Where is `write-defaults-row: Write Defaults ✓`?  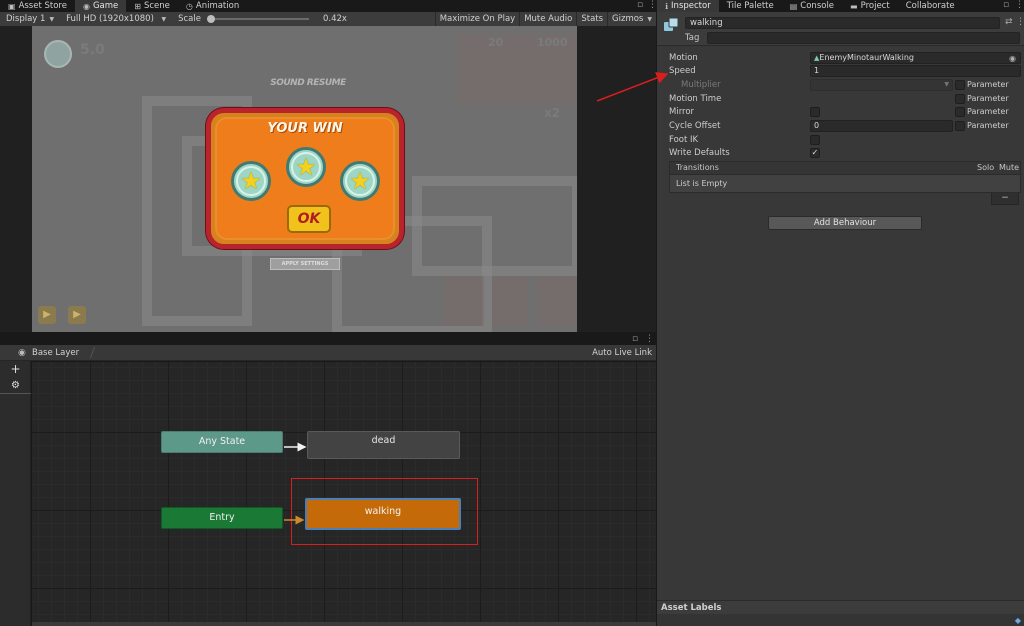
write-defaults-row: Write Defaults ✓ is located at coordinates (840, 153).